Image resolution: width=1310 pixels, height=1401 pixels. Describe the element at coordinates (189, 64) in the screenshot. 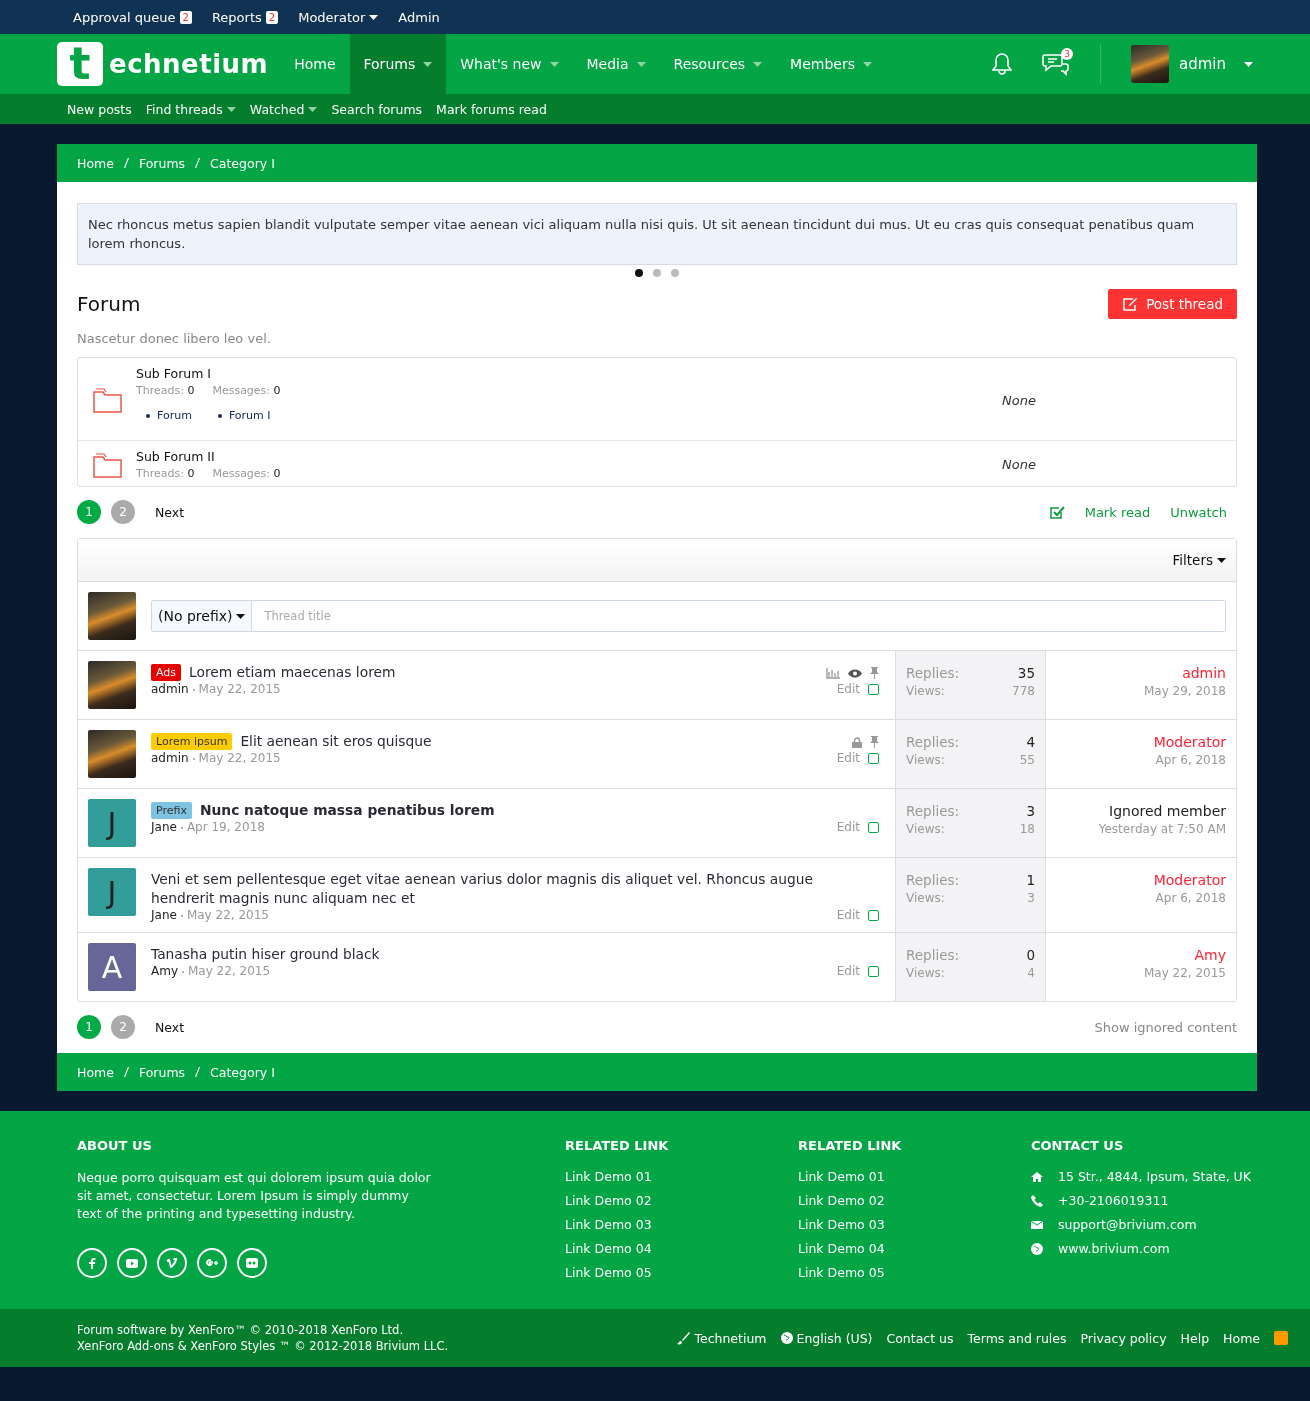

I see `logo-text: echnetium` at that location.